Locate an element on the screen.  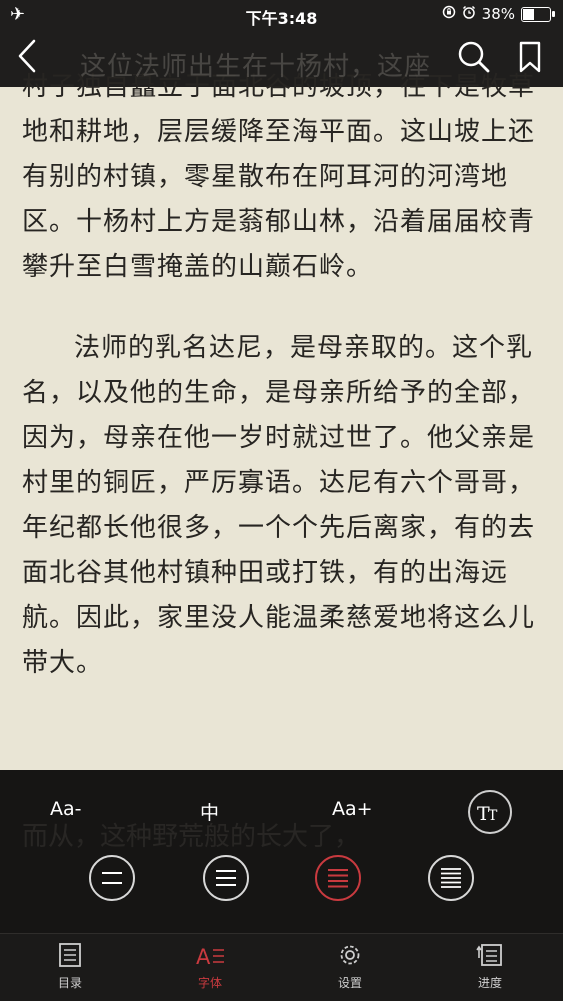
bottom-tab-bar: 目录 A 字体 设置 进度 is located at coordinates (281, 967).